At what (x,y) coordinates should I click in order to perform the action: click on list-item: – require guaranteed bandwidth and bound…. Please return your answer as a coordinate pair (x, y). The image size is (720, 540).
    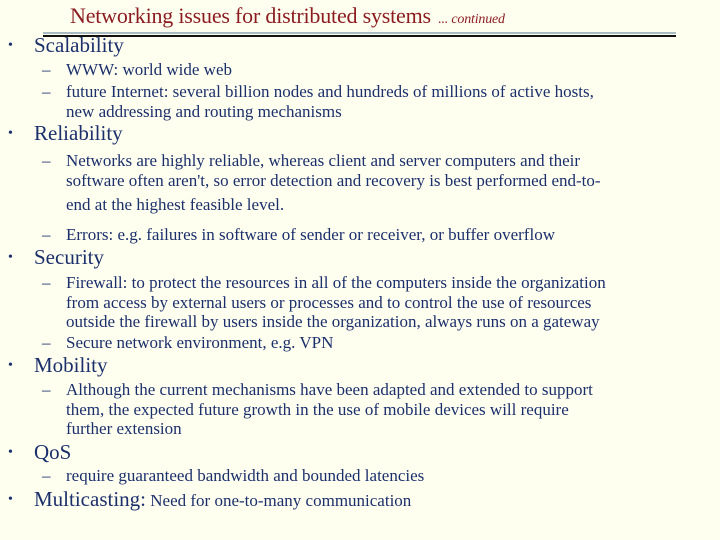
    Looking at the image, I should click on (372, 476).